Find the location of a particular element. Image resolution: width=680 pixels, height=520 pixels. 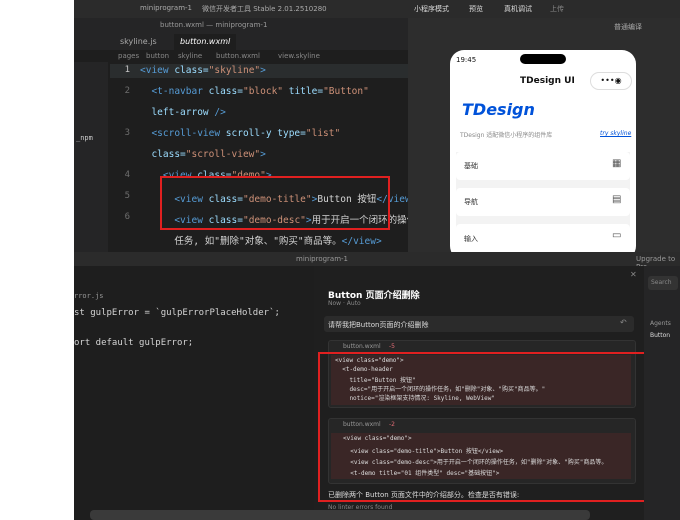

crumb-button: button is located at coordinates (157, 56).